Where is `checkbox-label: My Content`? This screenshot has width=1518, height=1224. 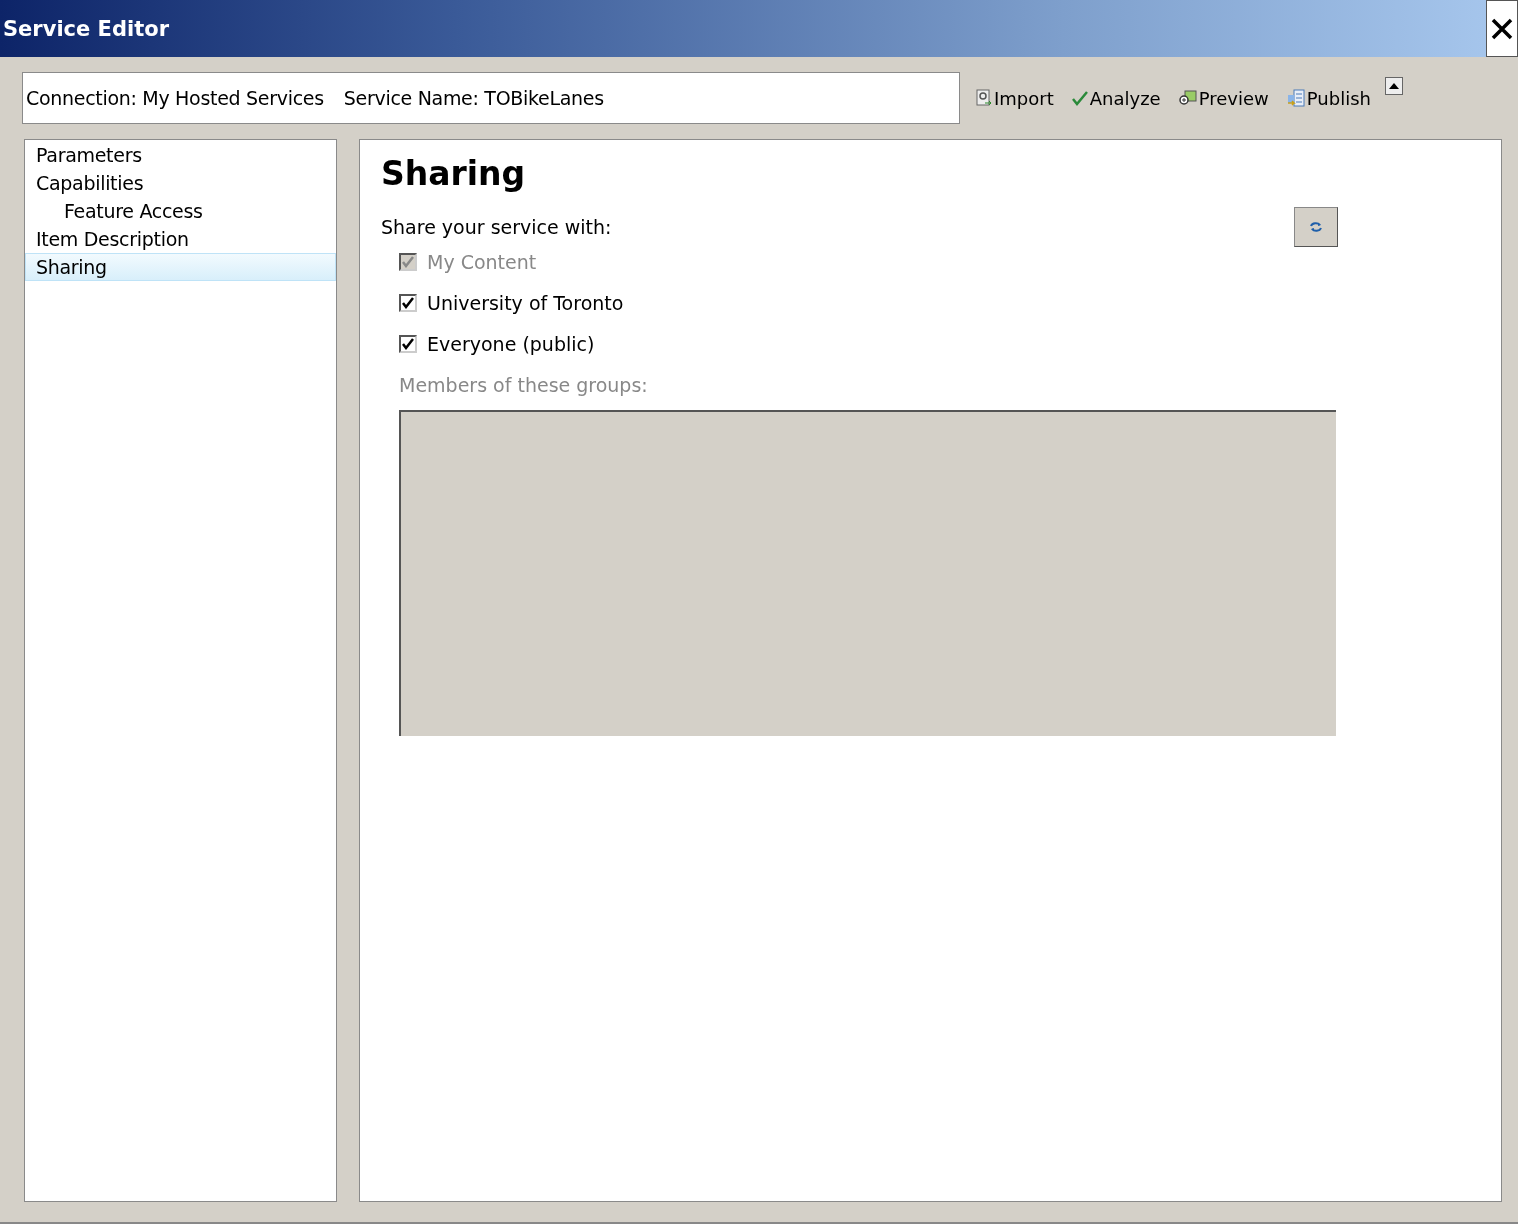
checkbox-label: My Content is located at coordinates (482, 262).